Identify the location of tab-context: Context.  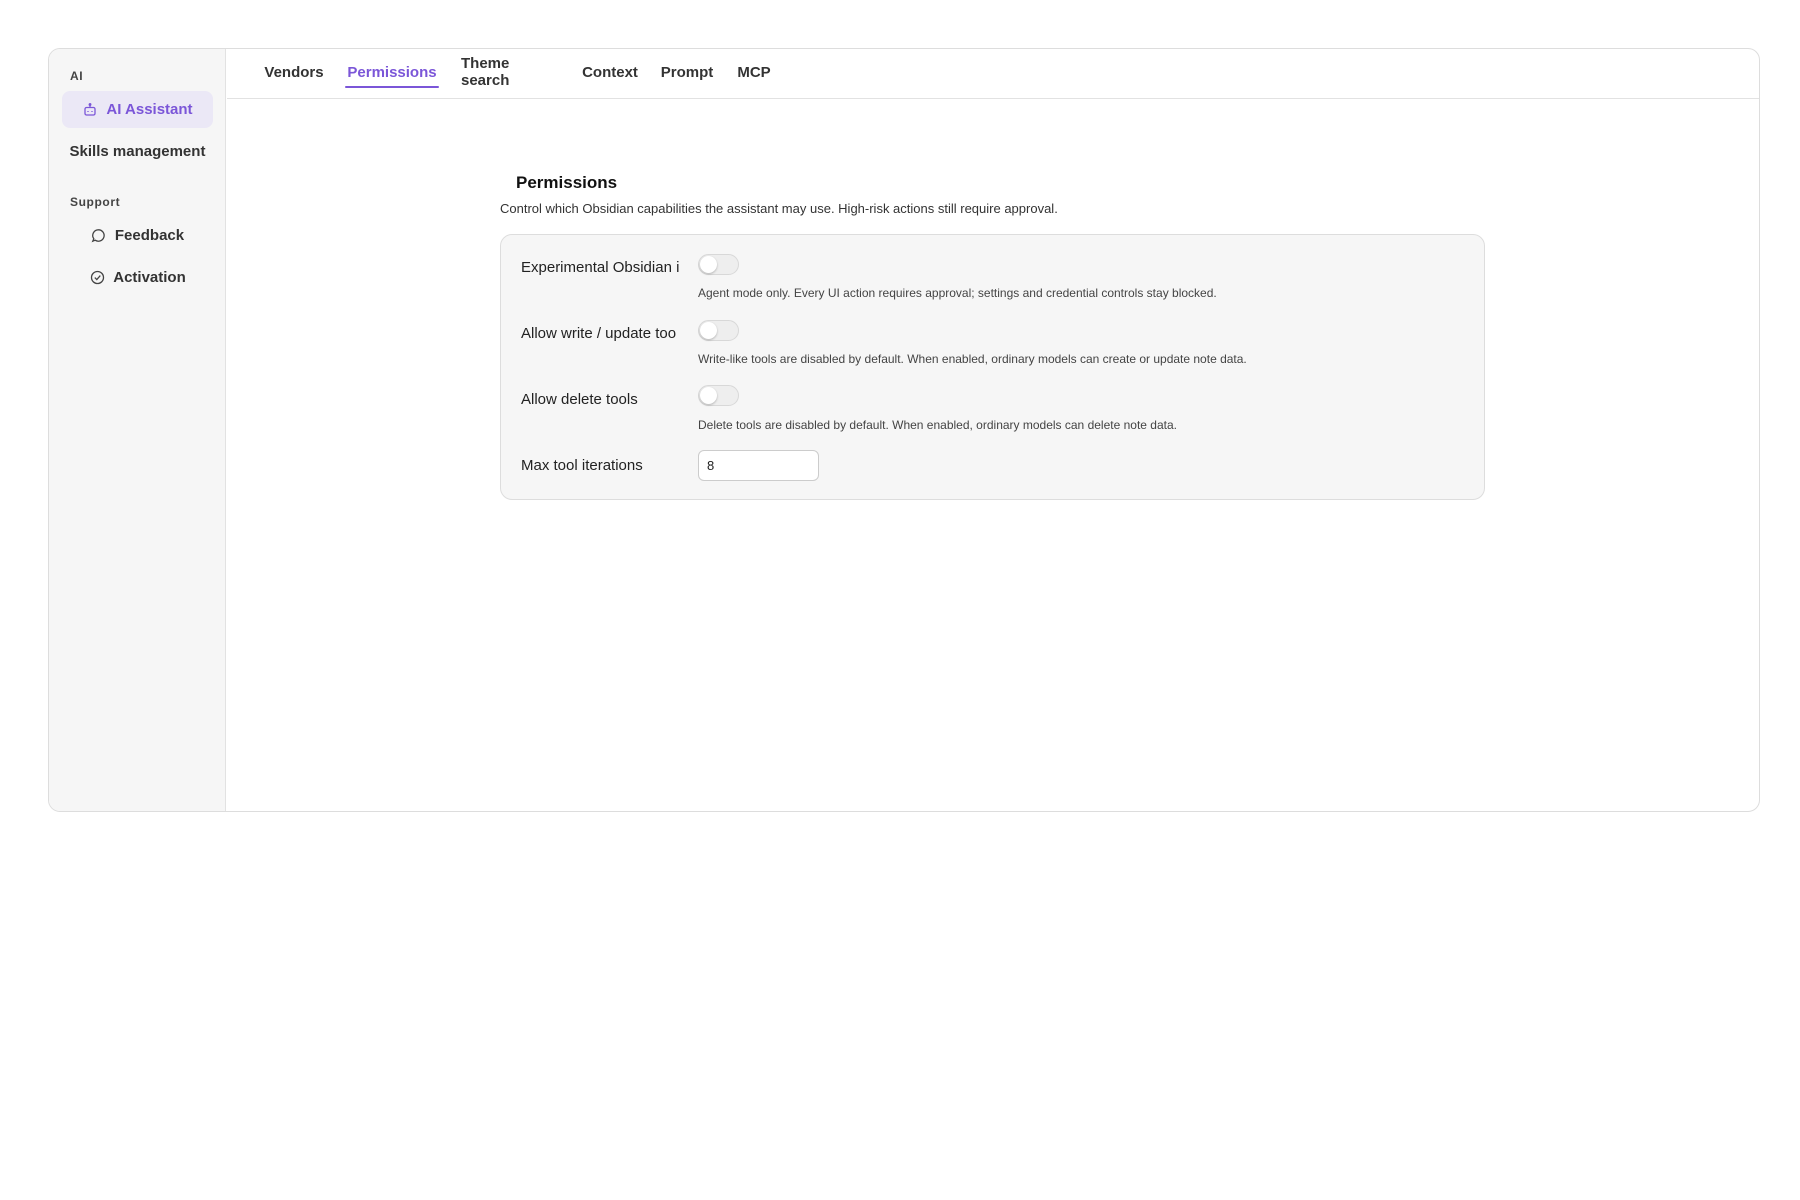
(610, 72).